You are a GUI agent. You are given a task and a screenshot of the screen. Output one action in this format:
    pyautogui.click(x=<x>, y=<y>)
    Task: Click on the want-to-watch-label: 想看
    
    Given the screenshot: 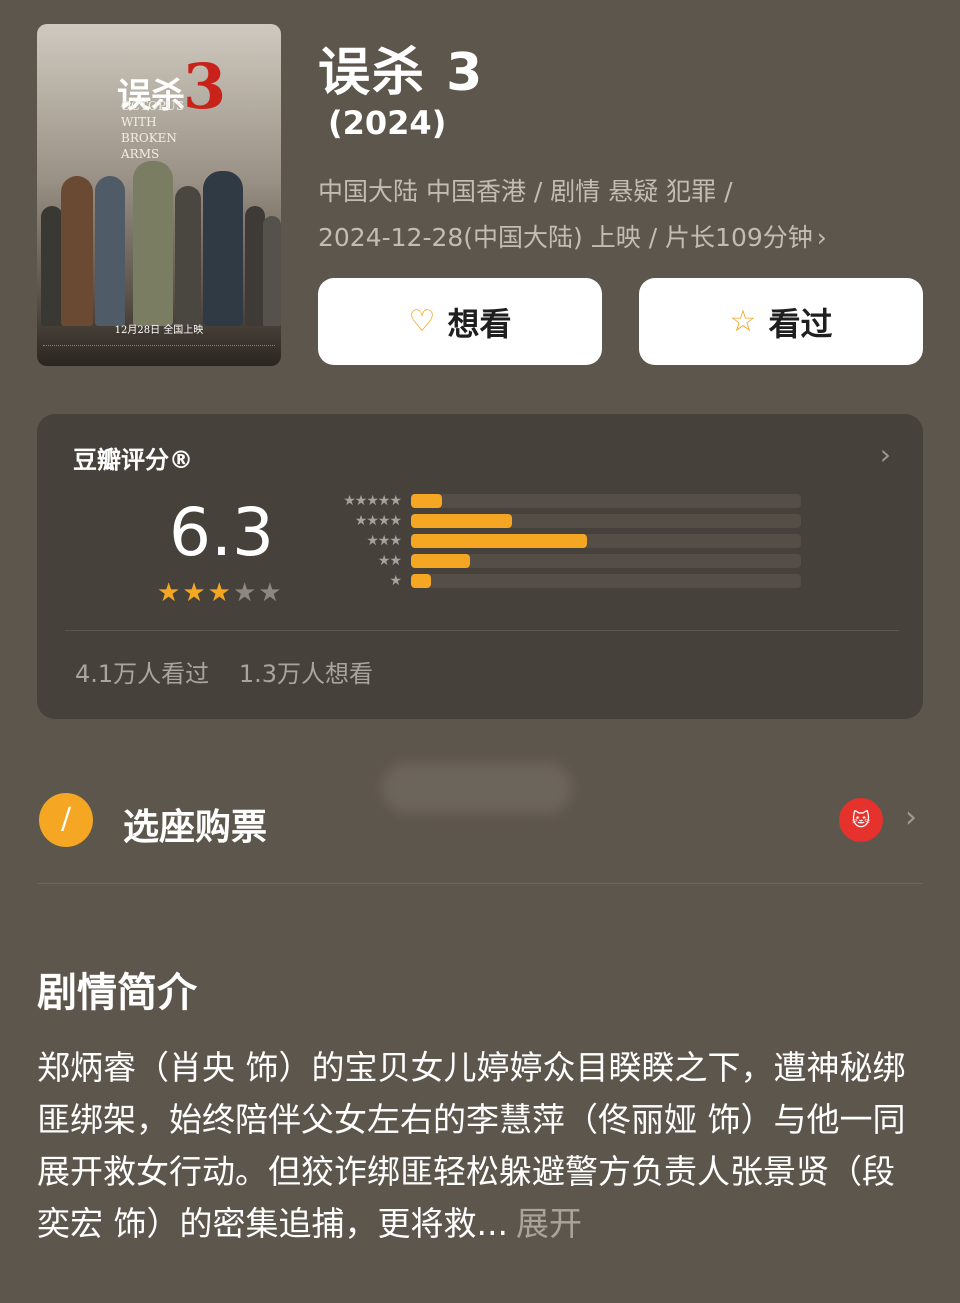 What is the action you would take?
    pyautogui.click(x=479, y=323)
    